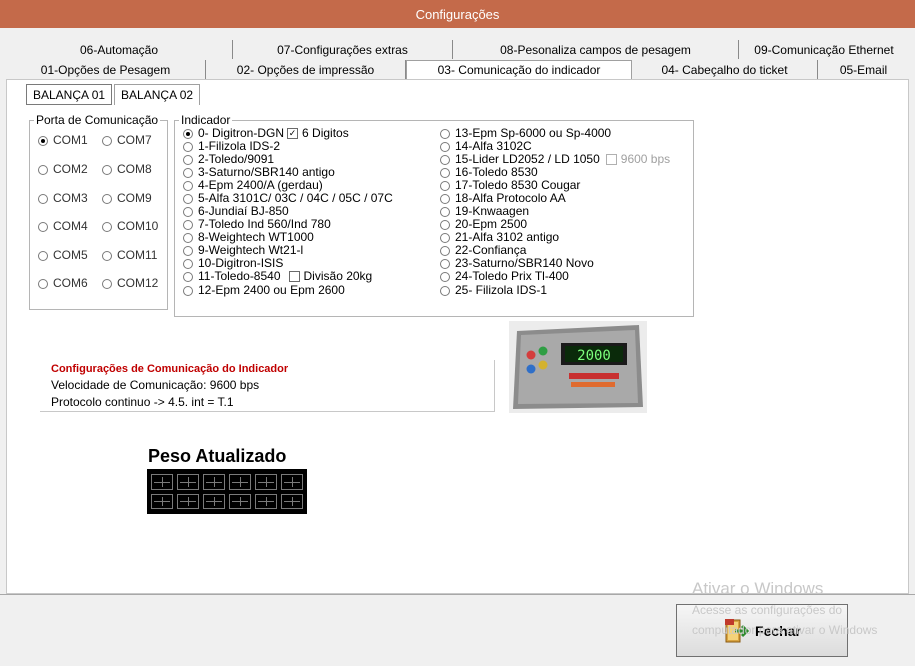  I want to click on tab-automacao: 06-Automação, so click(119, 49).